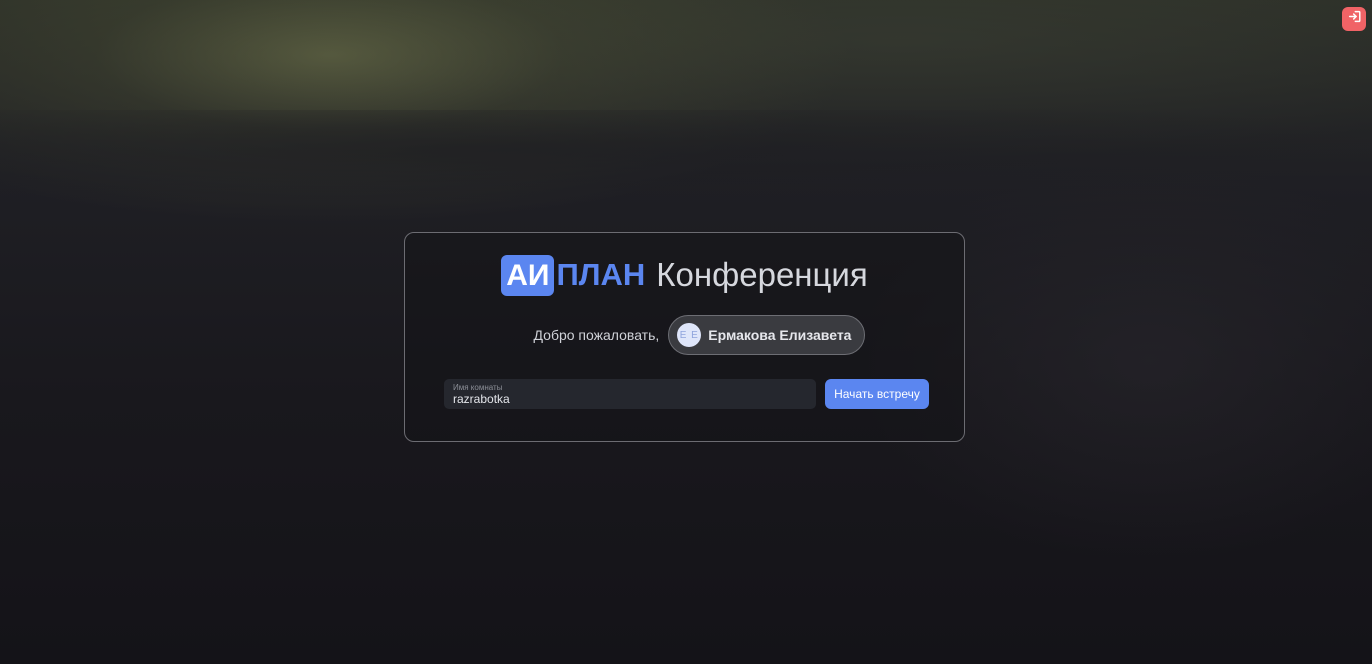 The width and height of the screenshot is (1372, 664). What do you see at coordinates (478, 387) in the screenshot?
I see `room-name-label: Имя комнаты` at bounding box center [478, 387].